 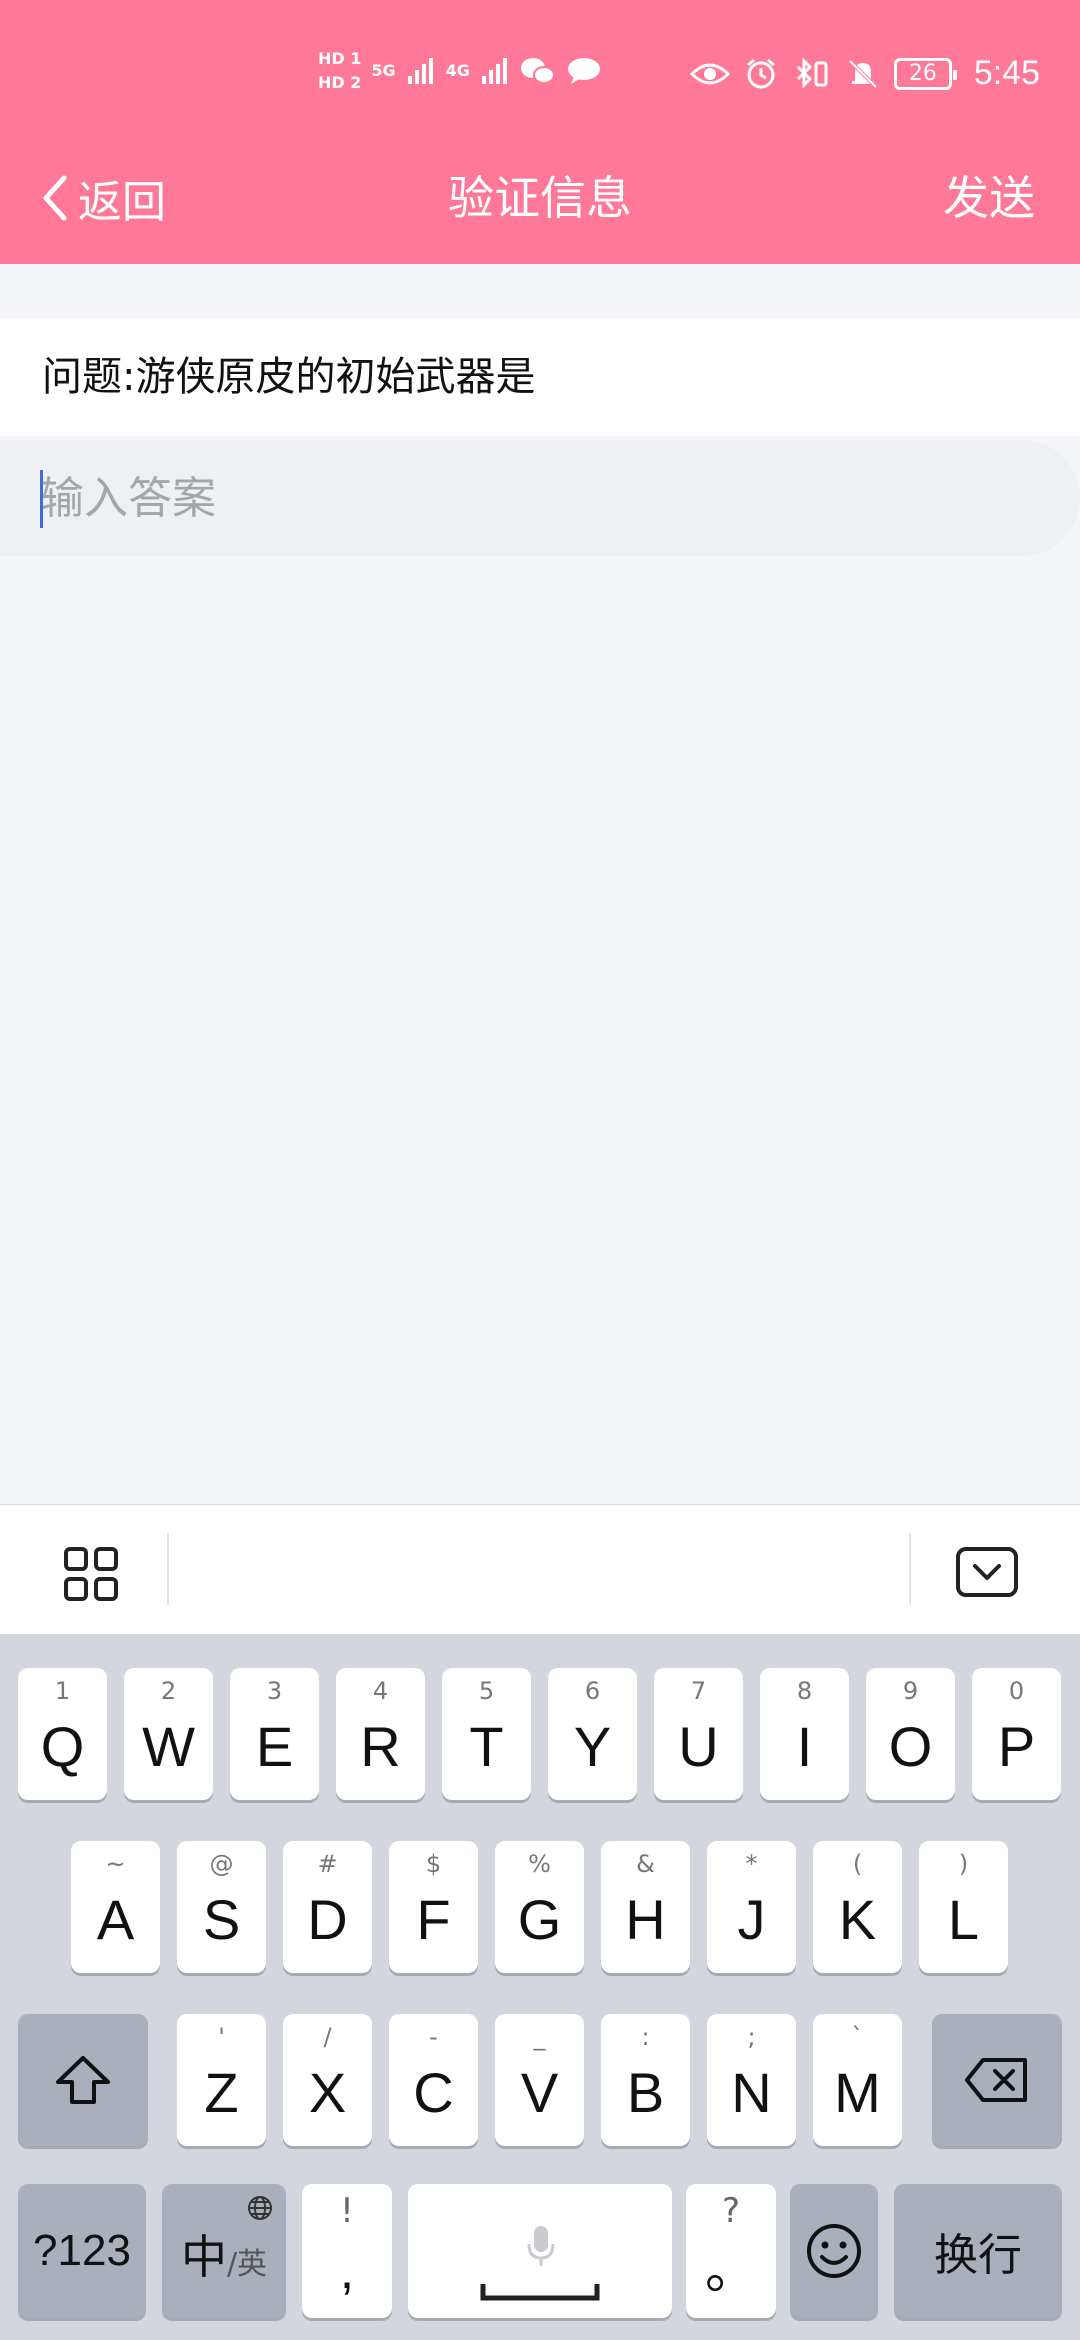 I want to click on message-icon, so click(x=583, y=71).